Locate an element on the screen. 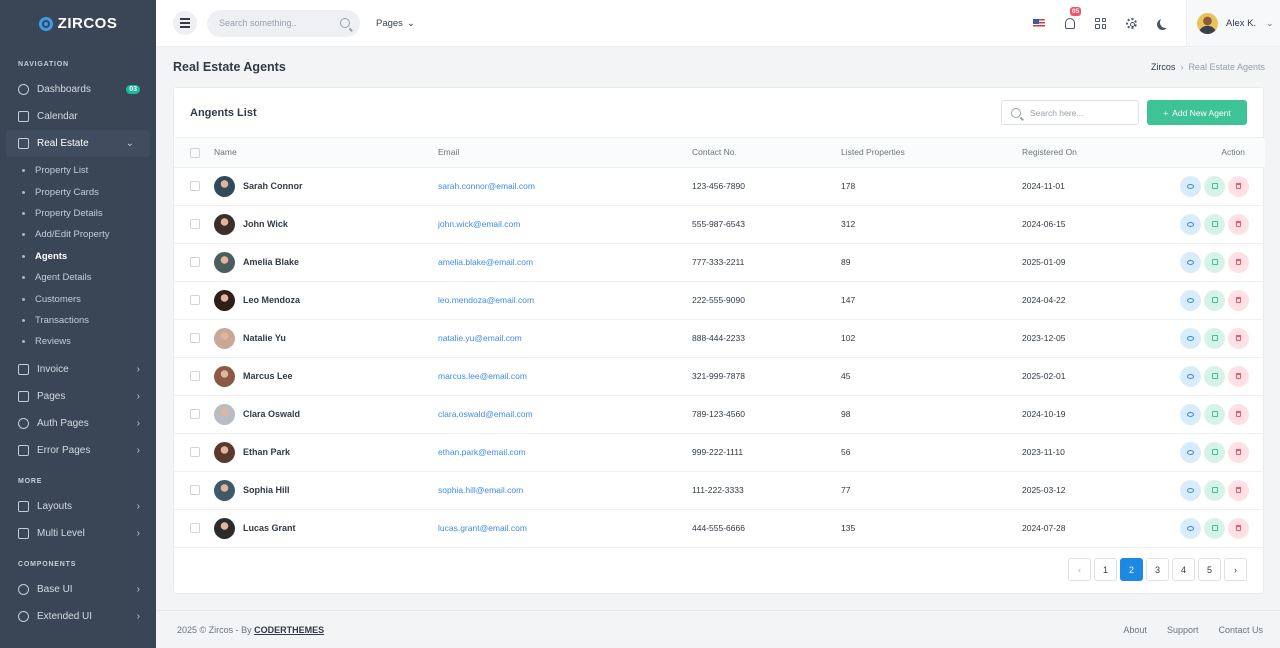  agent-email: amelia.blake@email.com is located at coordinates (485, 262).